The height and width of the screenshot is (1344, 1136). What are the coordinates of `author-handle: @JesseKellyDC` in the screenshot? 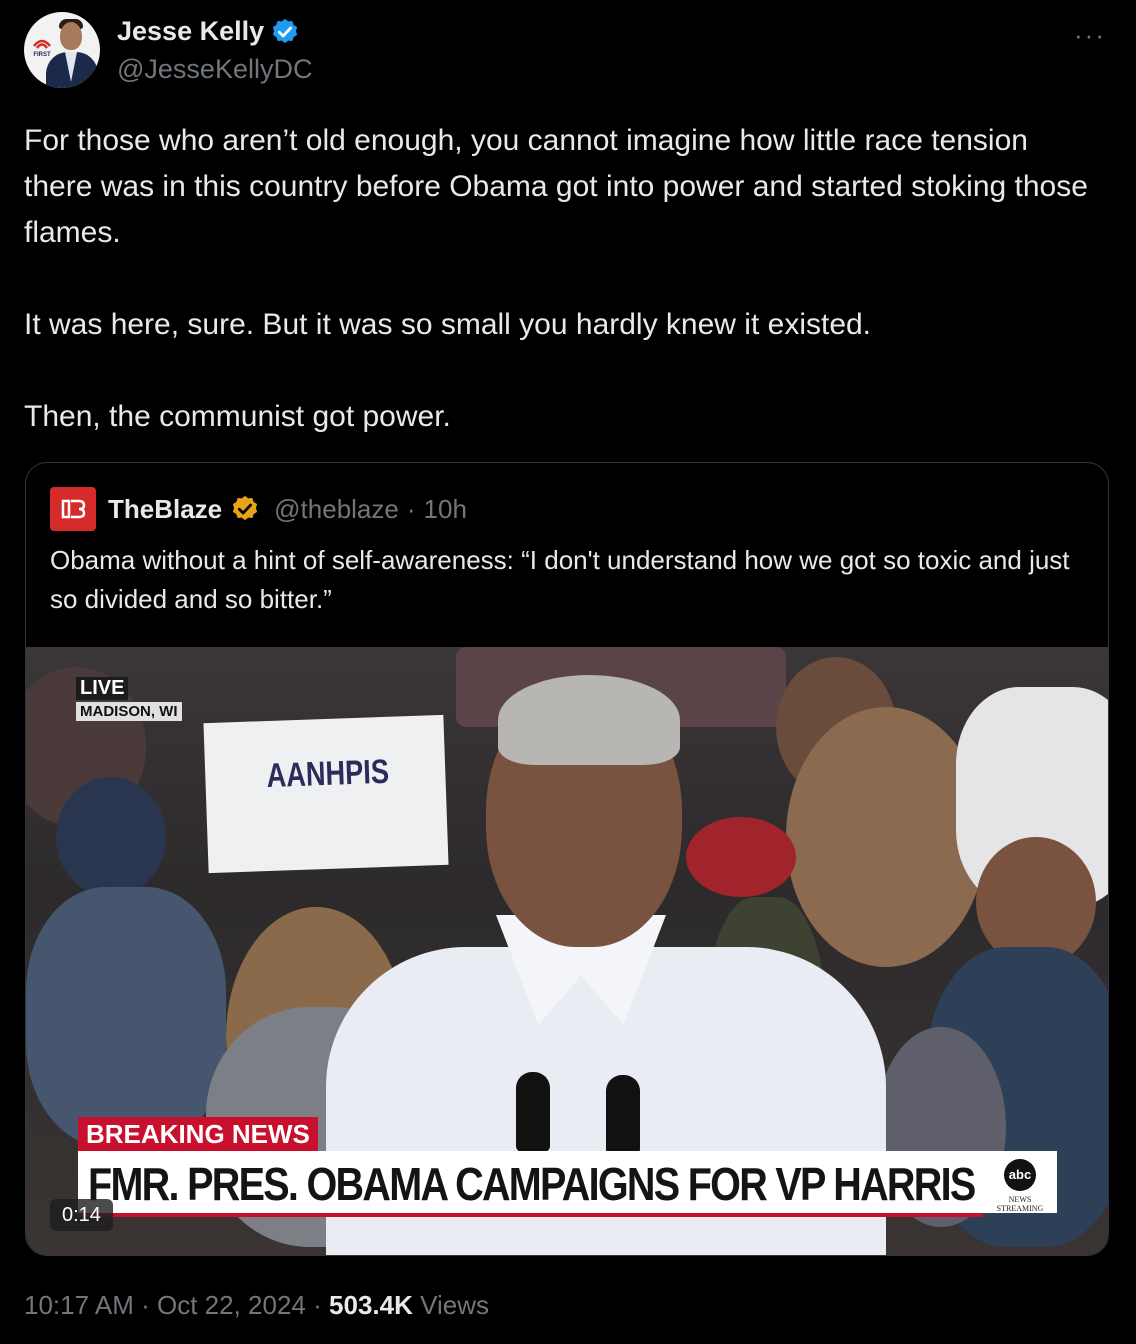 It's located at (214, 69).